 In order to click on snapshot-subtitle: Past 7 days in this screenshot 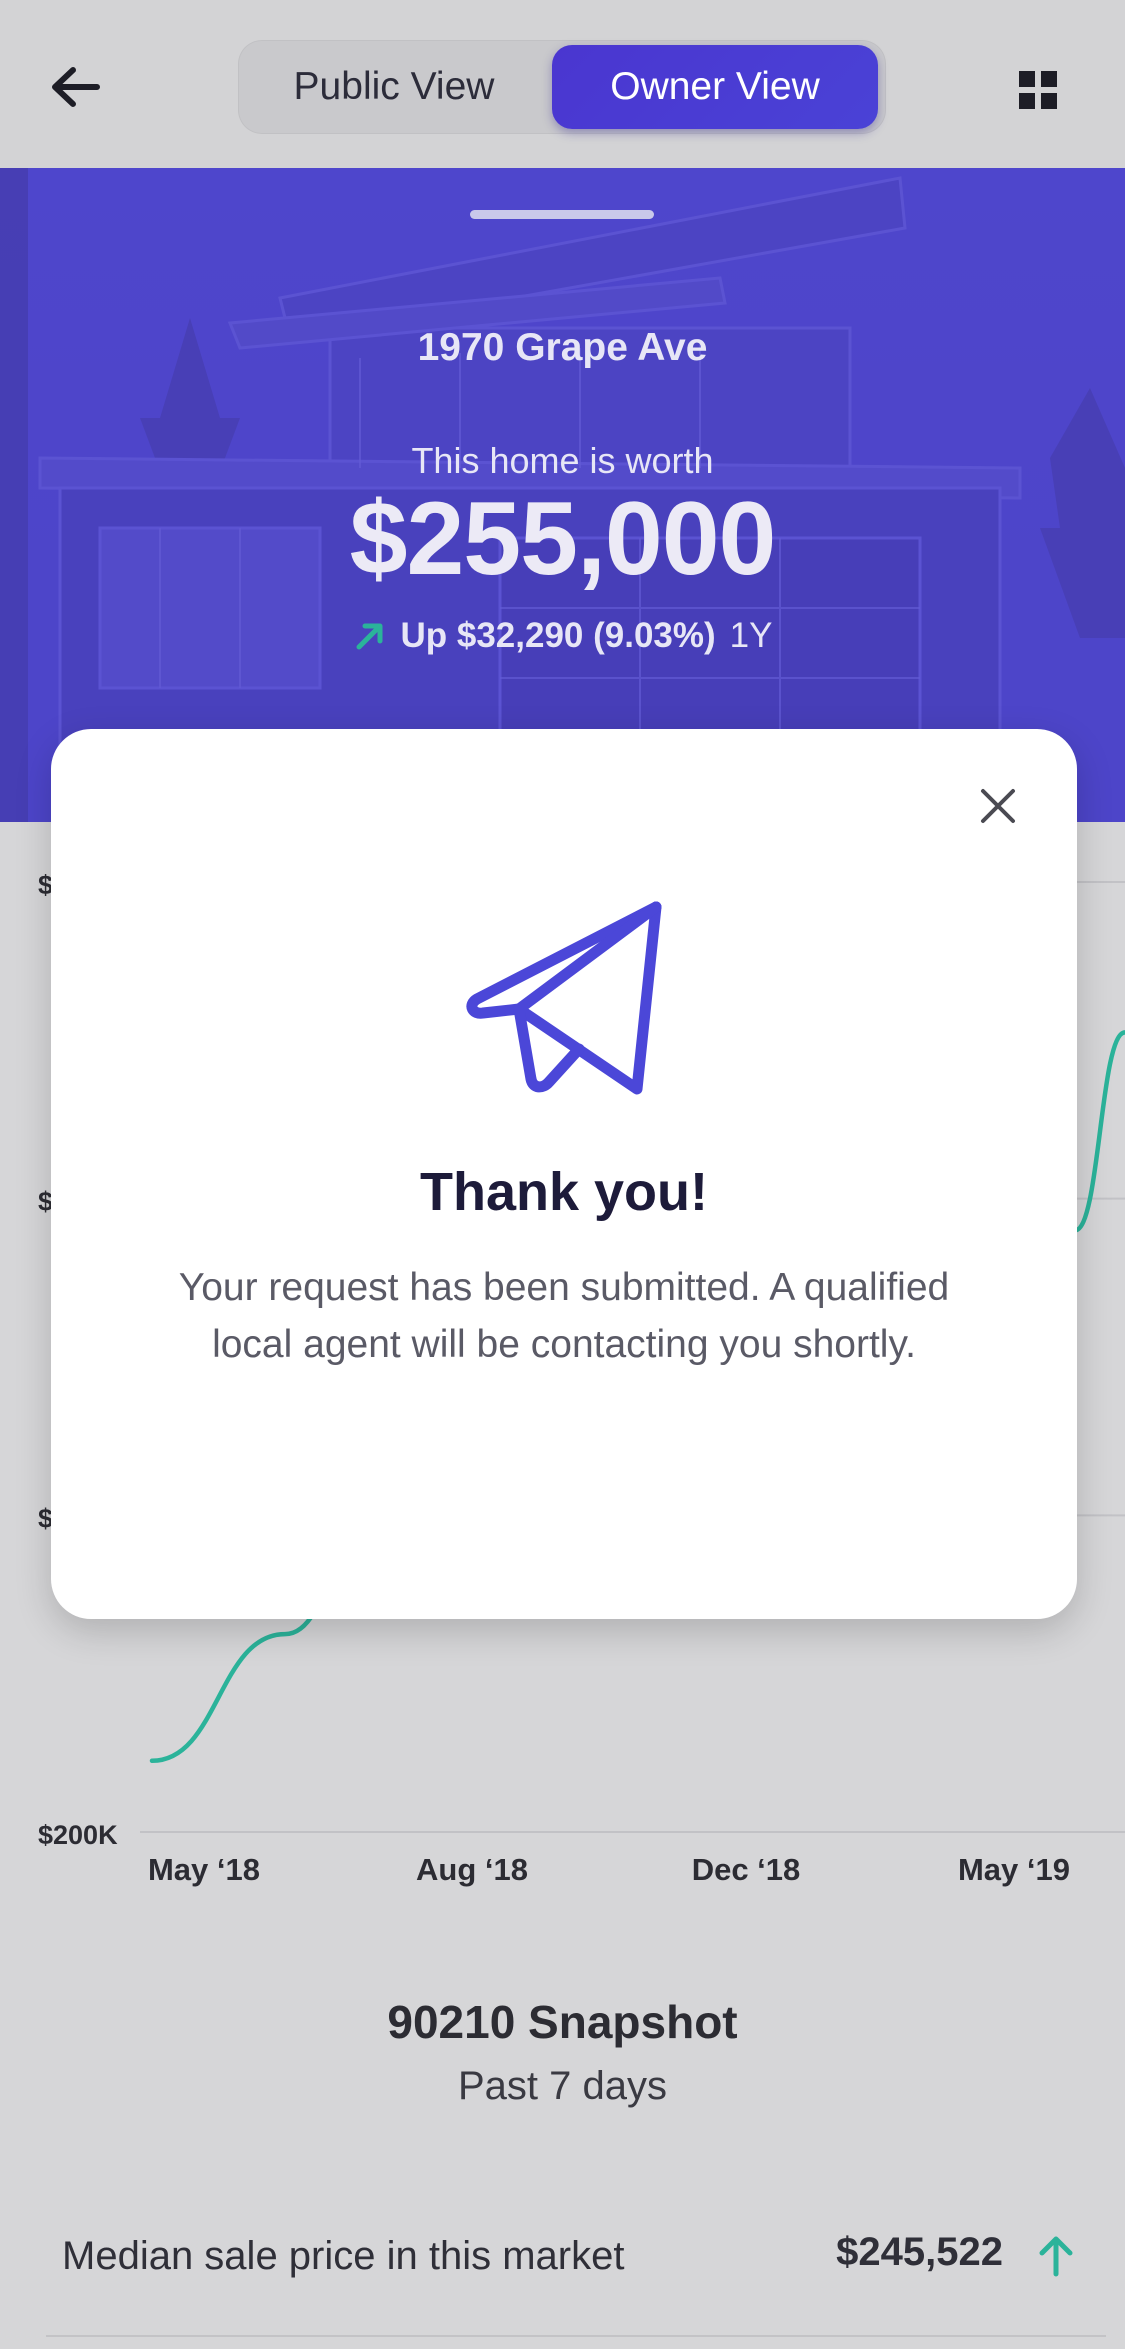, I will do `click(562, 2086)`.